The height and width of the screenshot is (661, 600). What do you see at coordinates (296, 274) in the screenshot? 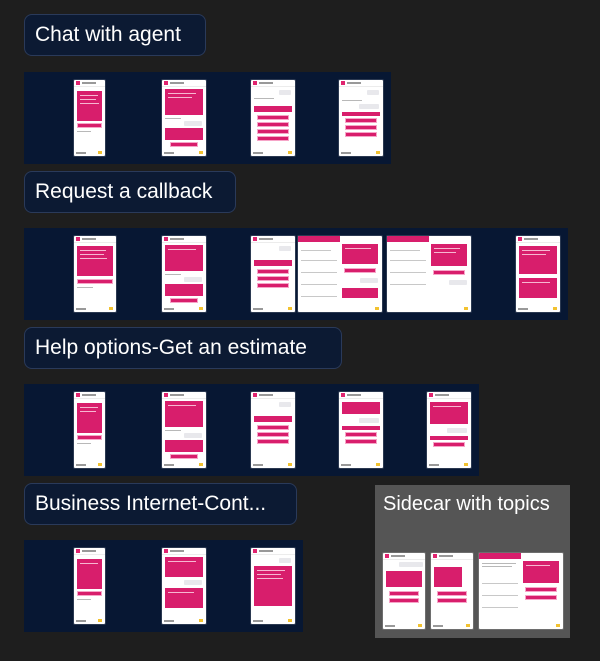
I see `flow-strip-request-callback` at bounding box center [296, 274].